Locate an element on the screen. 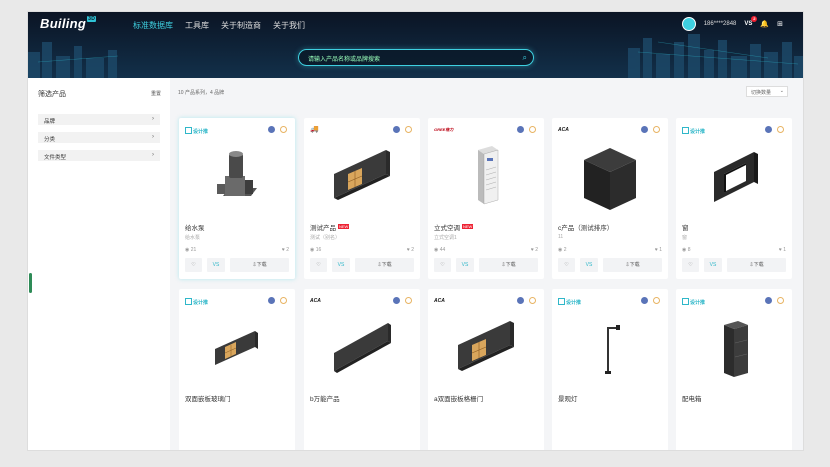  product-name: 给水泵 is located at coordinates (195, 227).